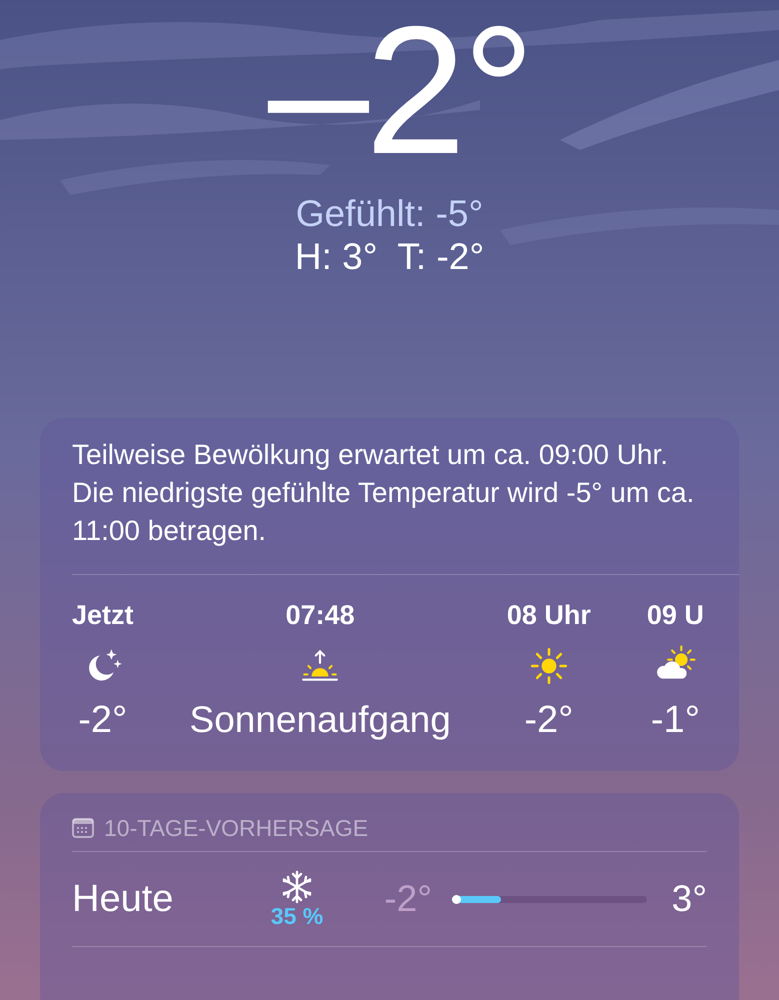 This screenshot has width=779, height=1000. Describe the element at coordinates (548, 615) in the screenshot. I see `hour-label: 08 Uhr` at that location.